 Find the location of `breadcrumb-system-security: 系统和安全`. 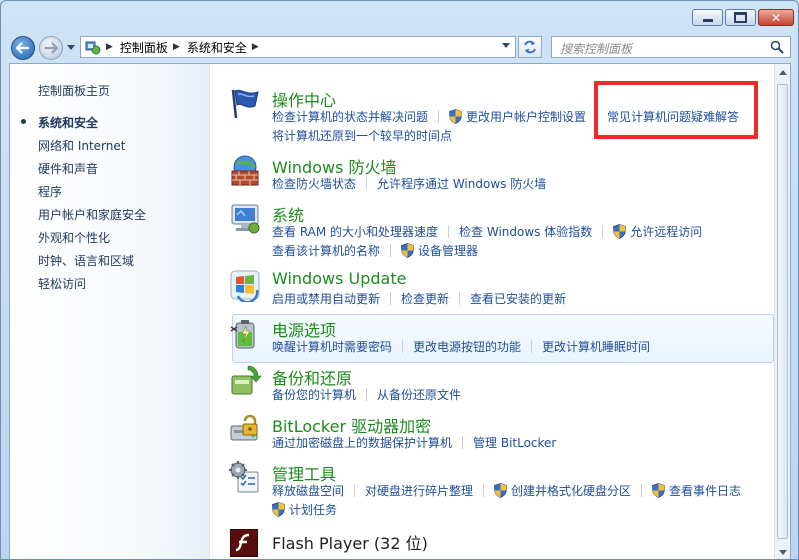

breadcrumb-system-security: 系统和安全 is located at coordinates (217, 47).